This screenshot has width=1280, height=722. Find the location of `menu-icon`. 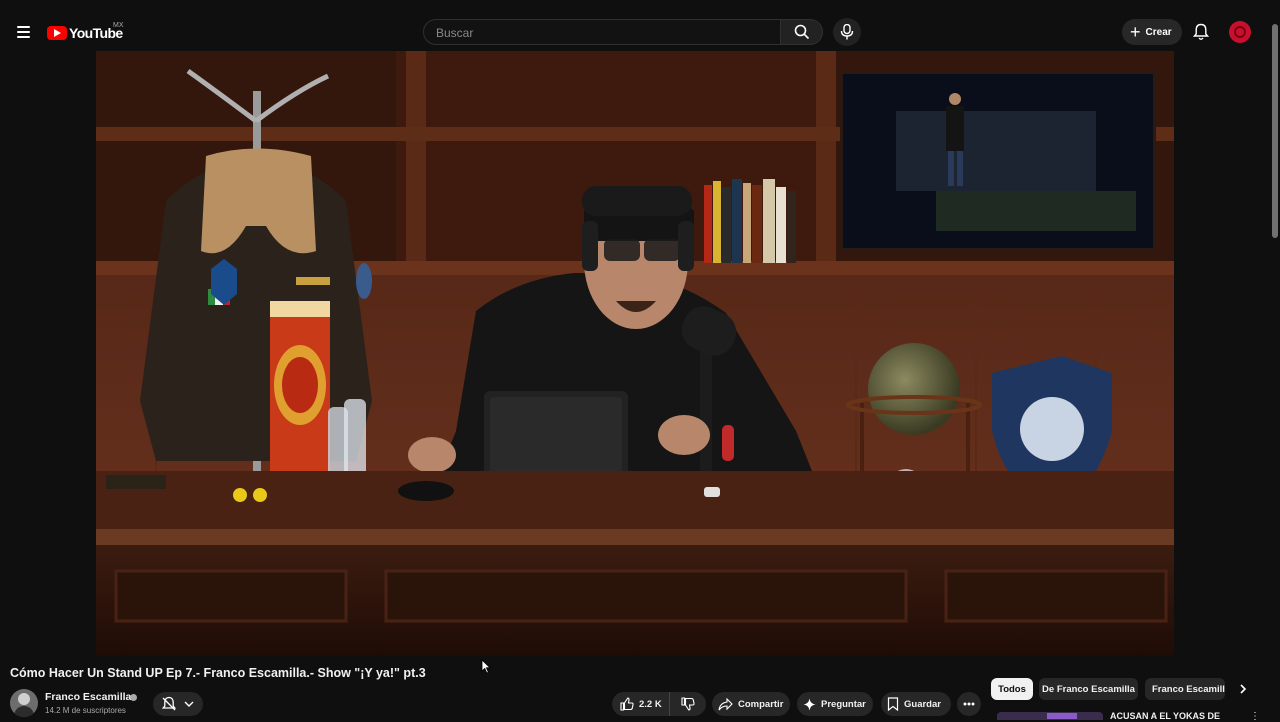

menu-icon is located at coordinates (24, 32).